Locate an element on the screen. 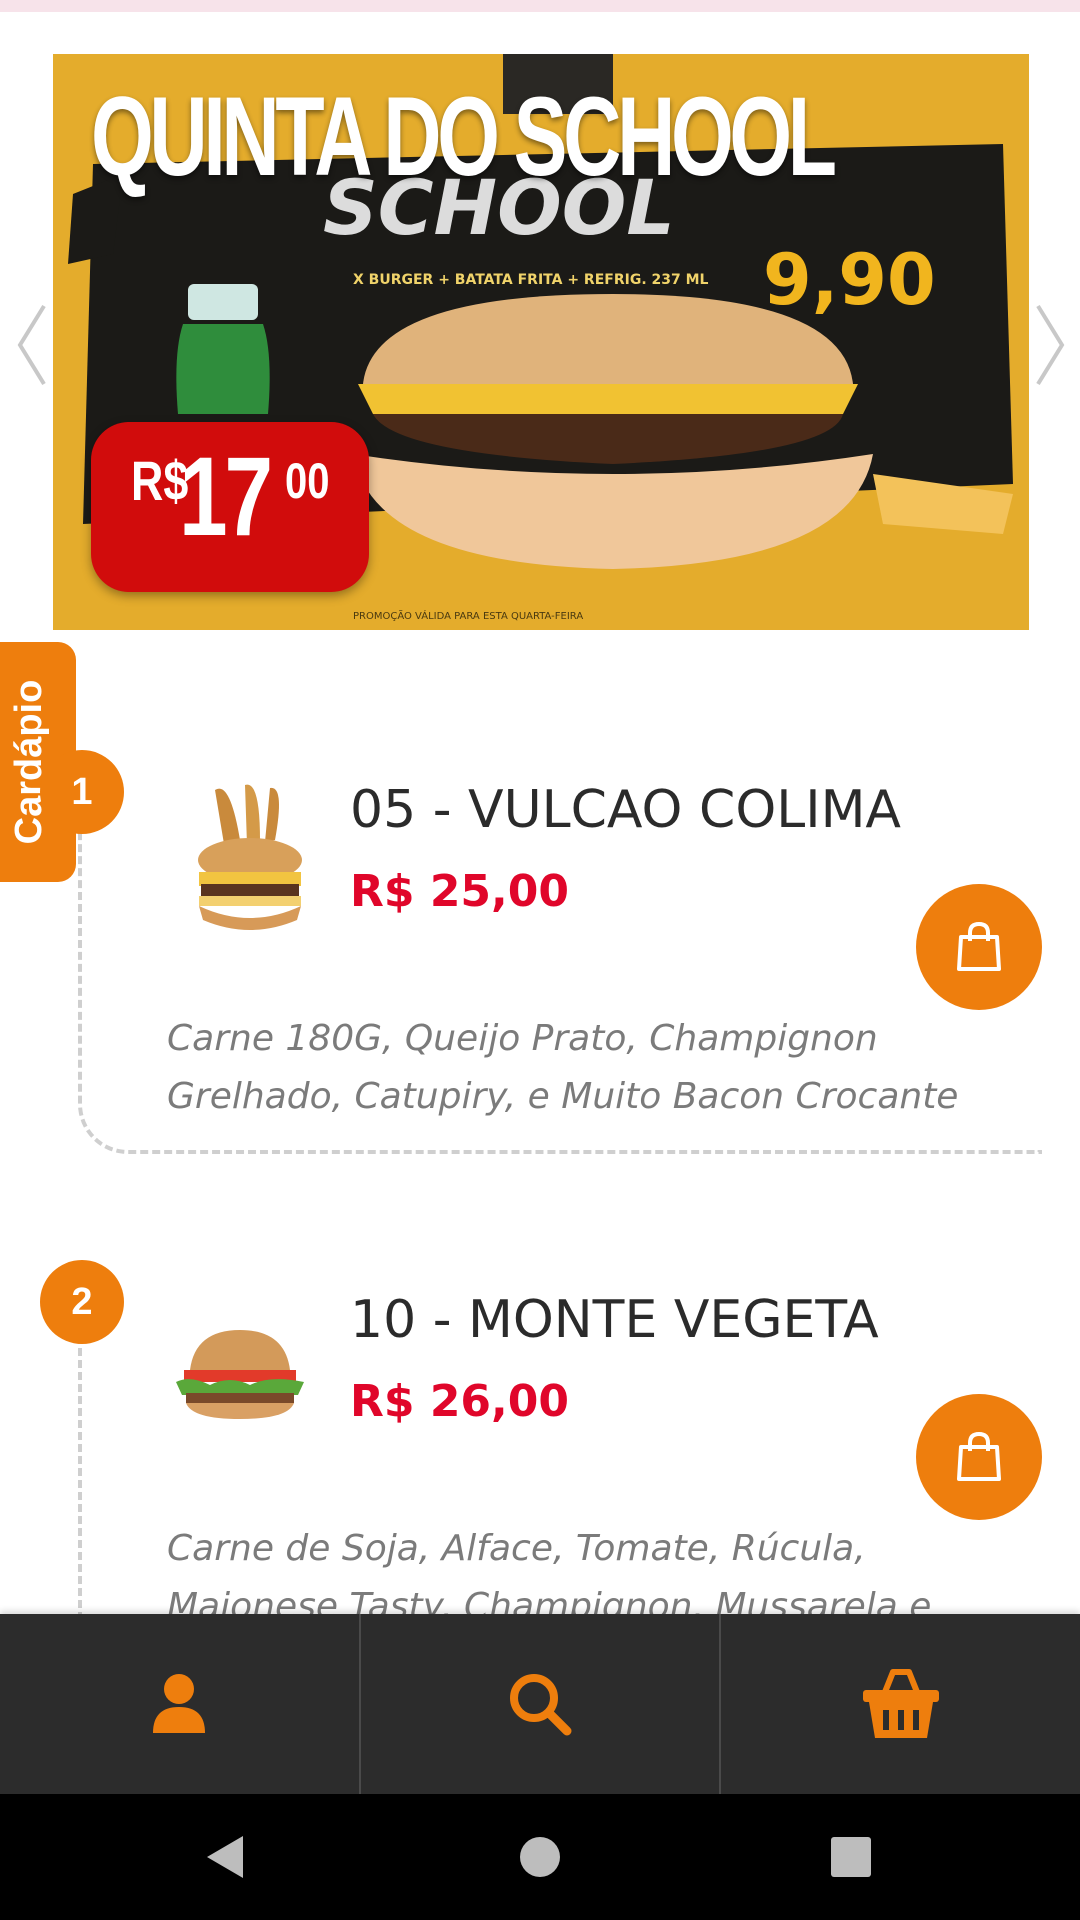 The width and height of the screenshot is (1080, 1920). svg-text:PROMOÇÃO VÁLIDA PARA ESTA QUAR: PROMOÇÃO VÁLIDA PARA ESTA QUARTA-FEIRA is located at coordinates (468, 615).